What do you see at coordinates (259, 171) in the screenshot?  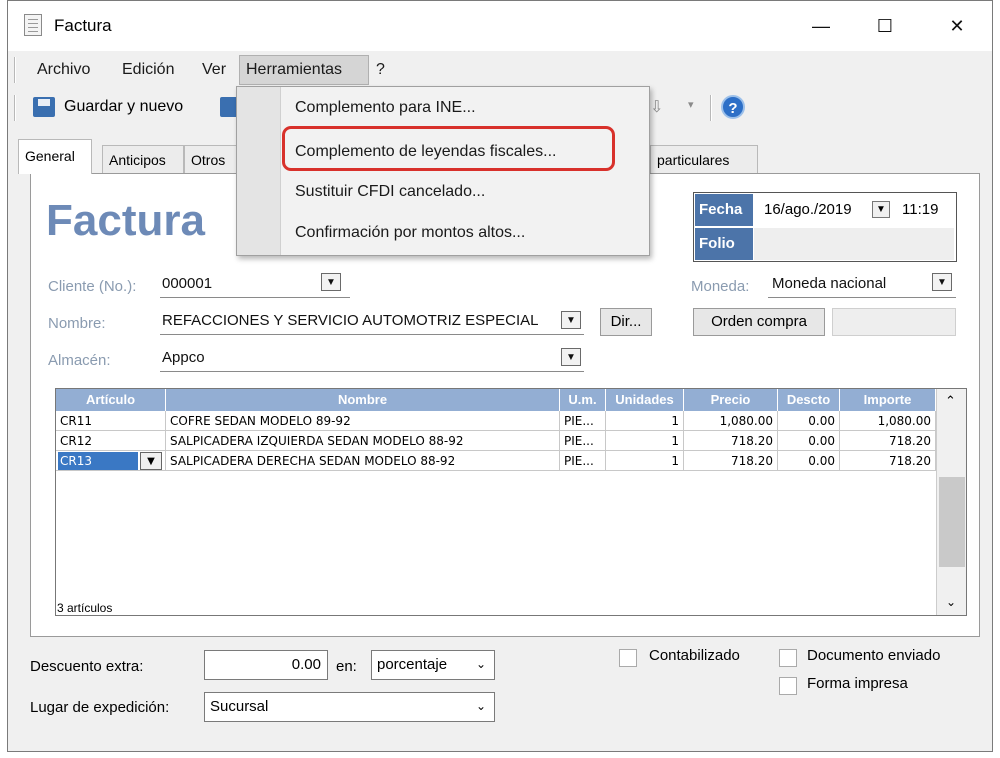 I see `menu-icon-gutter` at bounding box center [259, 171].